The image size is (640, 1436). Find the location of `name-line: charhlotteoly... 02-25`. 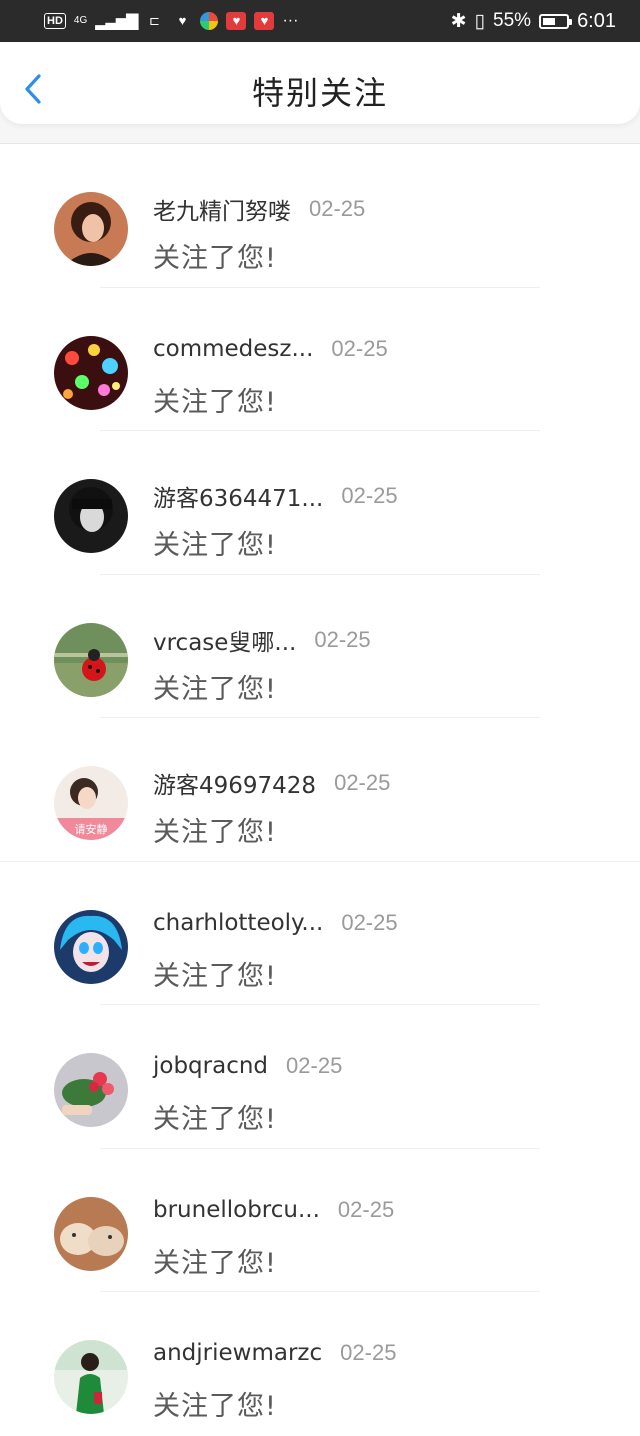

name-line: charhlotteoly... 02-25 is located at coordinates (275, 923).